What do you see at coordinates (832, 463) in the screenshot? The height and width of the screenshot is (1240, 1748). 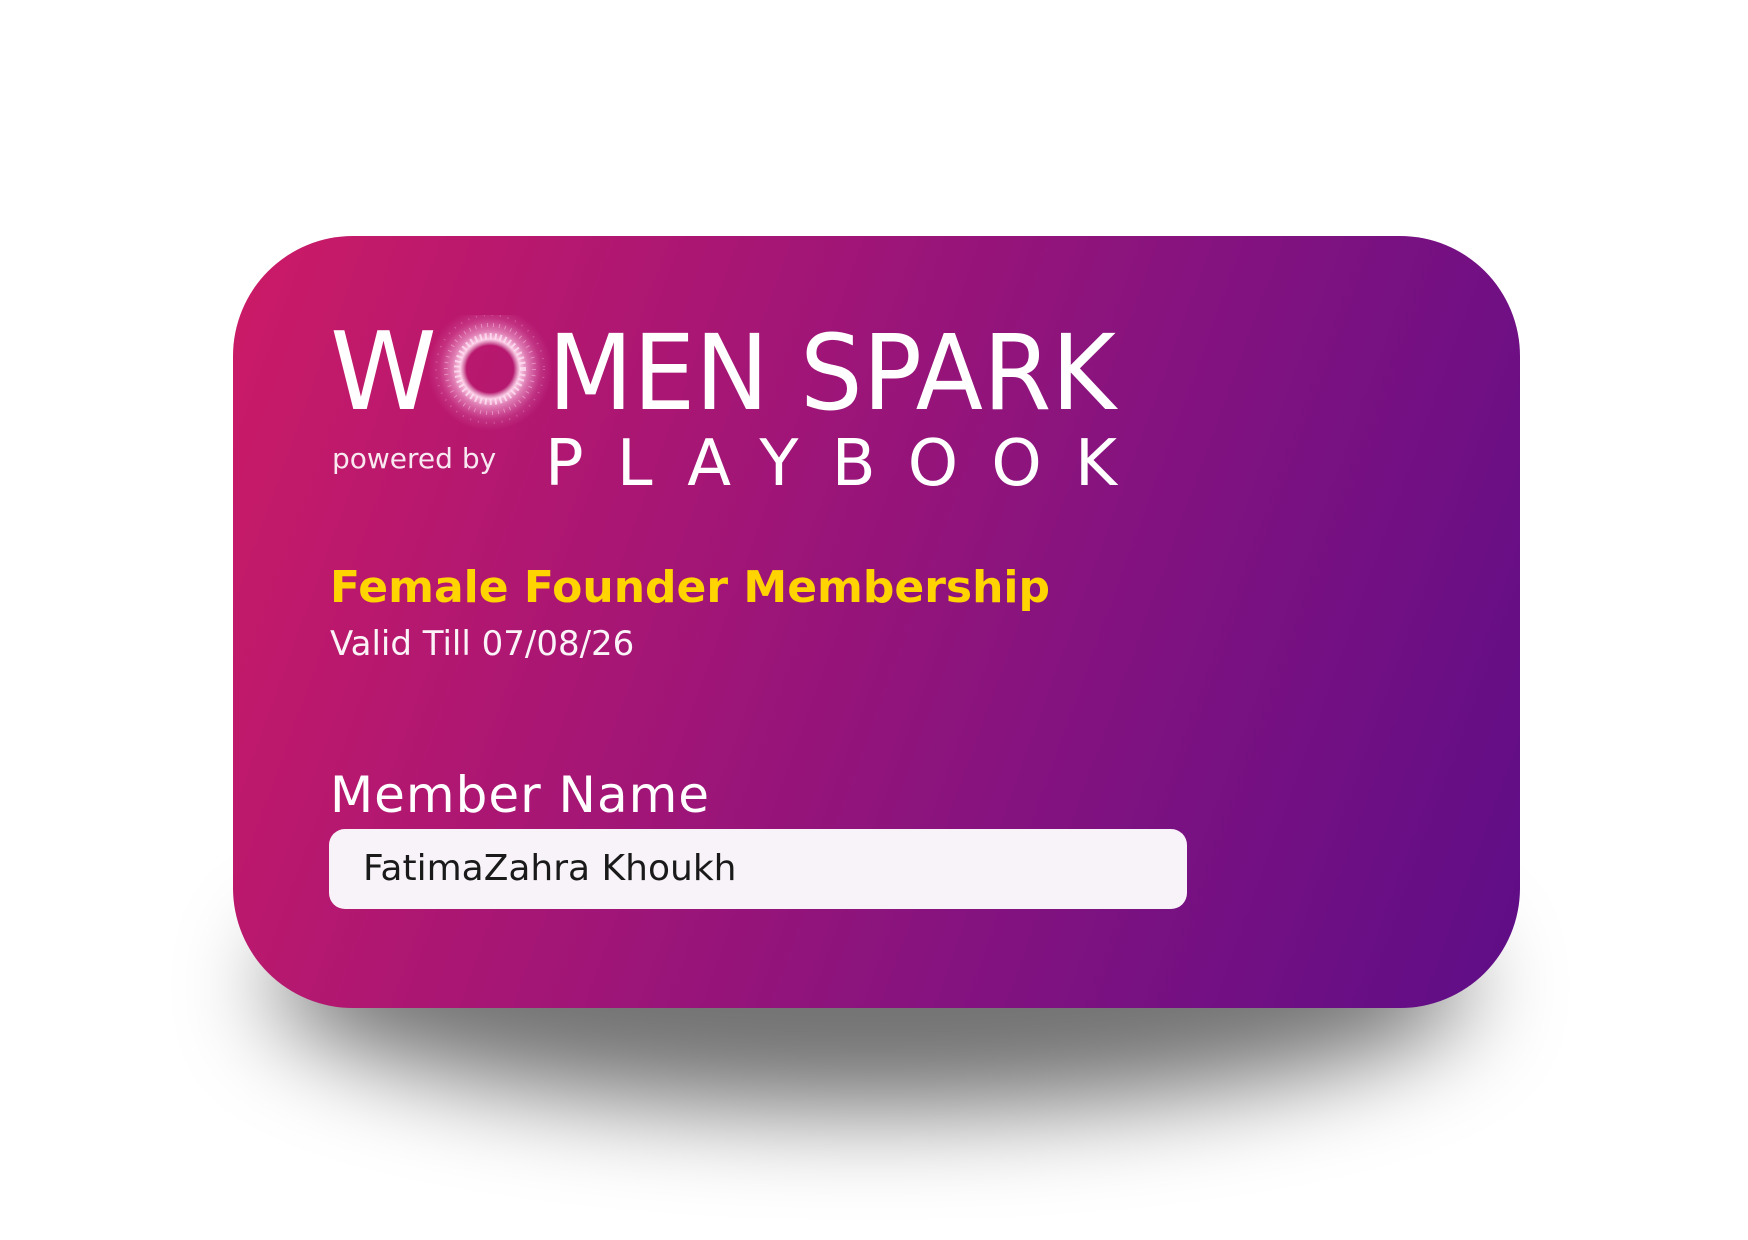 I see `playbook-text: PLAYBOOK` at bounding box center [832, 463].